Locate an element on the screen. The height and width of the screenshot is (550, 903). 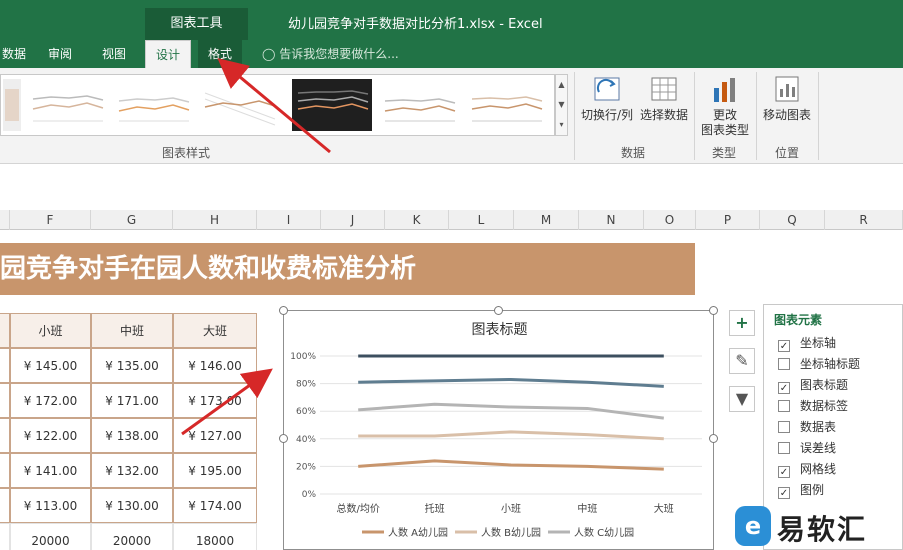
column-header: J is located at coordinates (353, 220).